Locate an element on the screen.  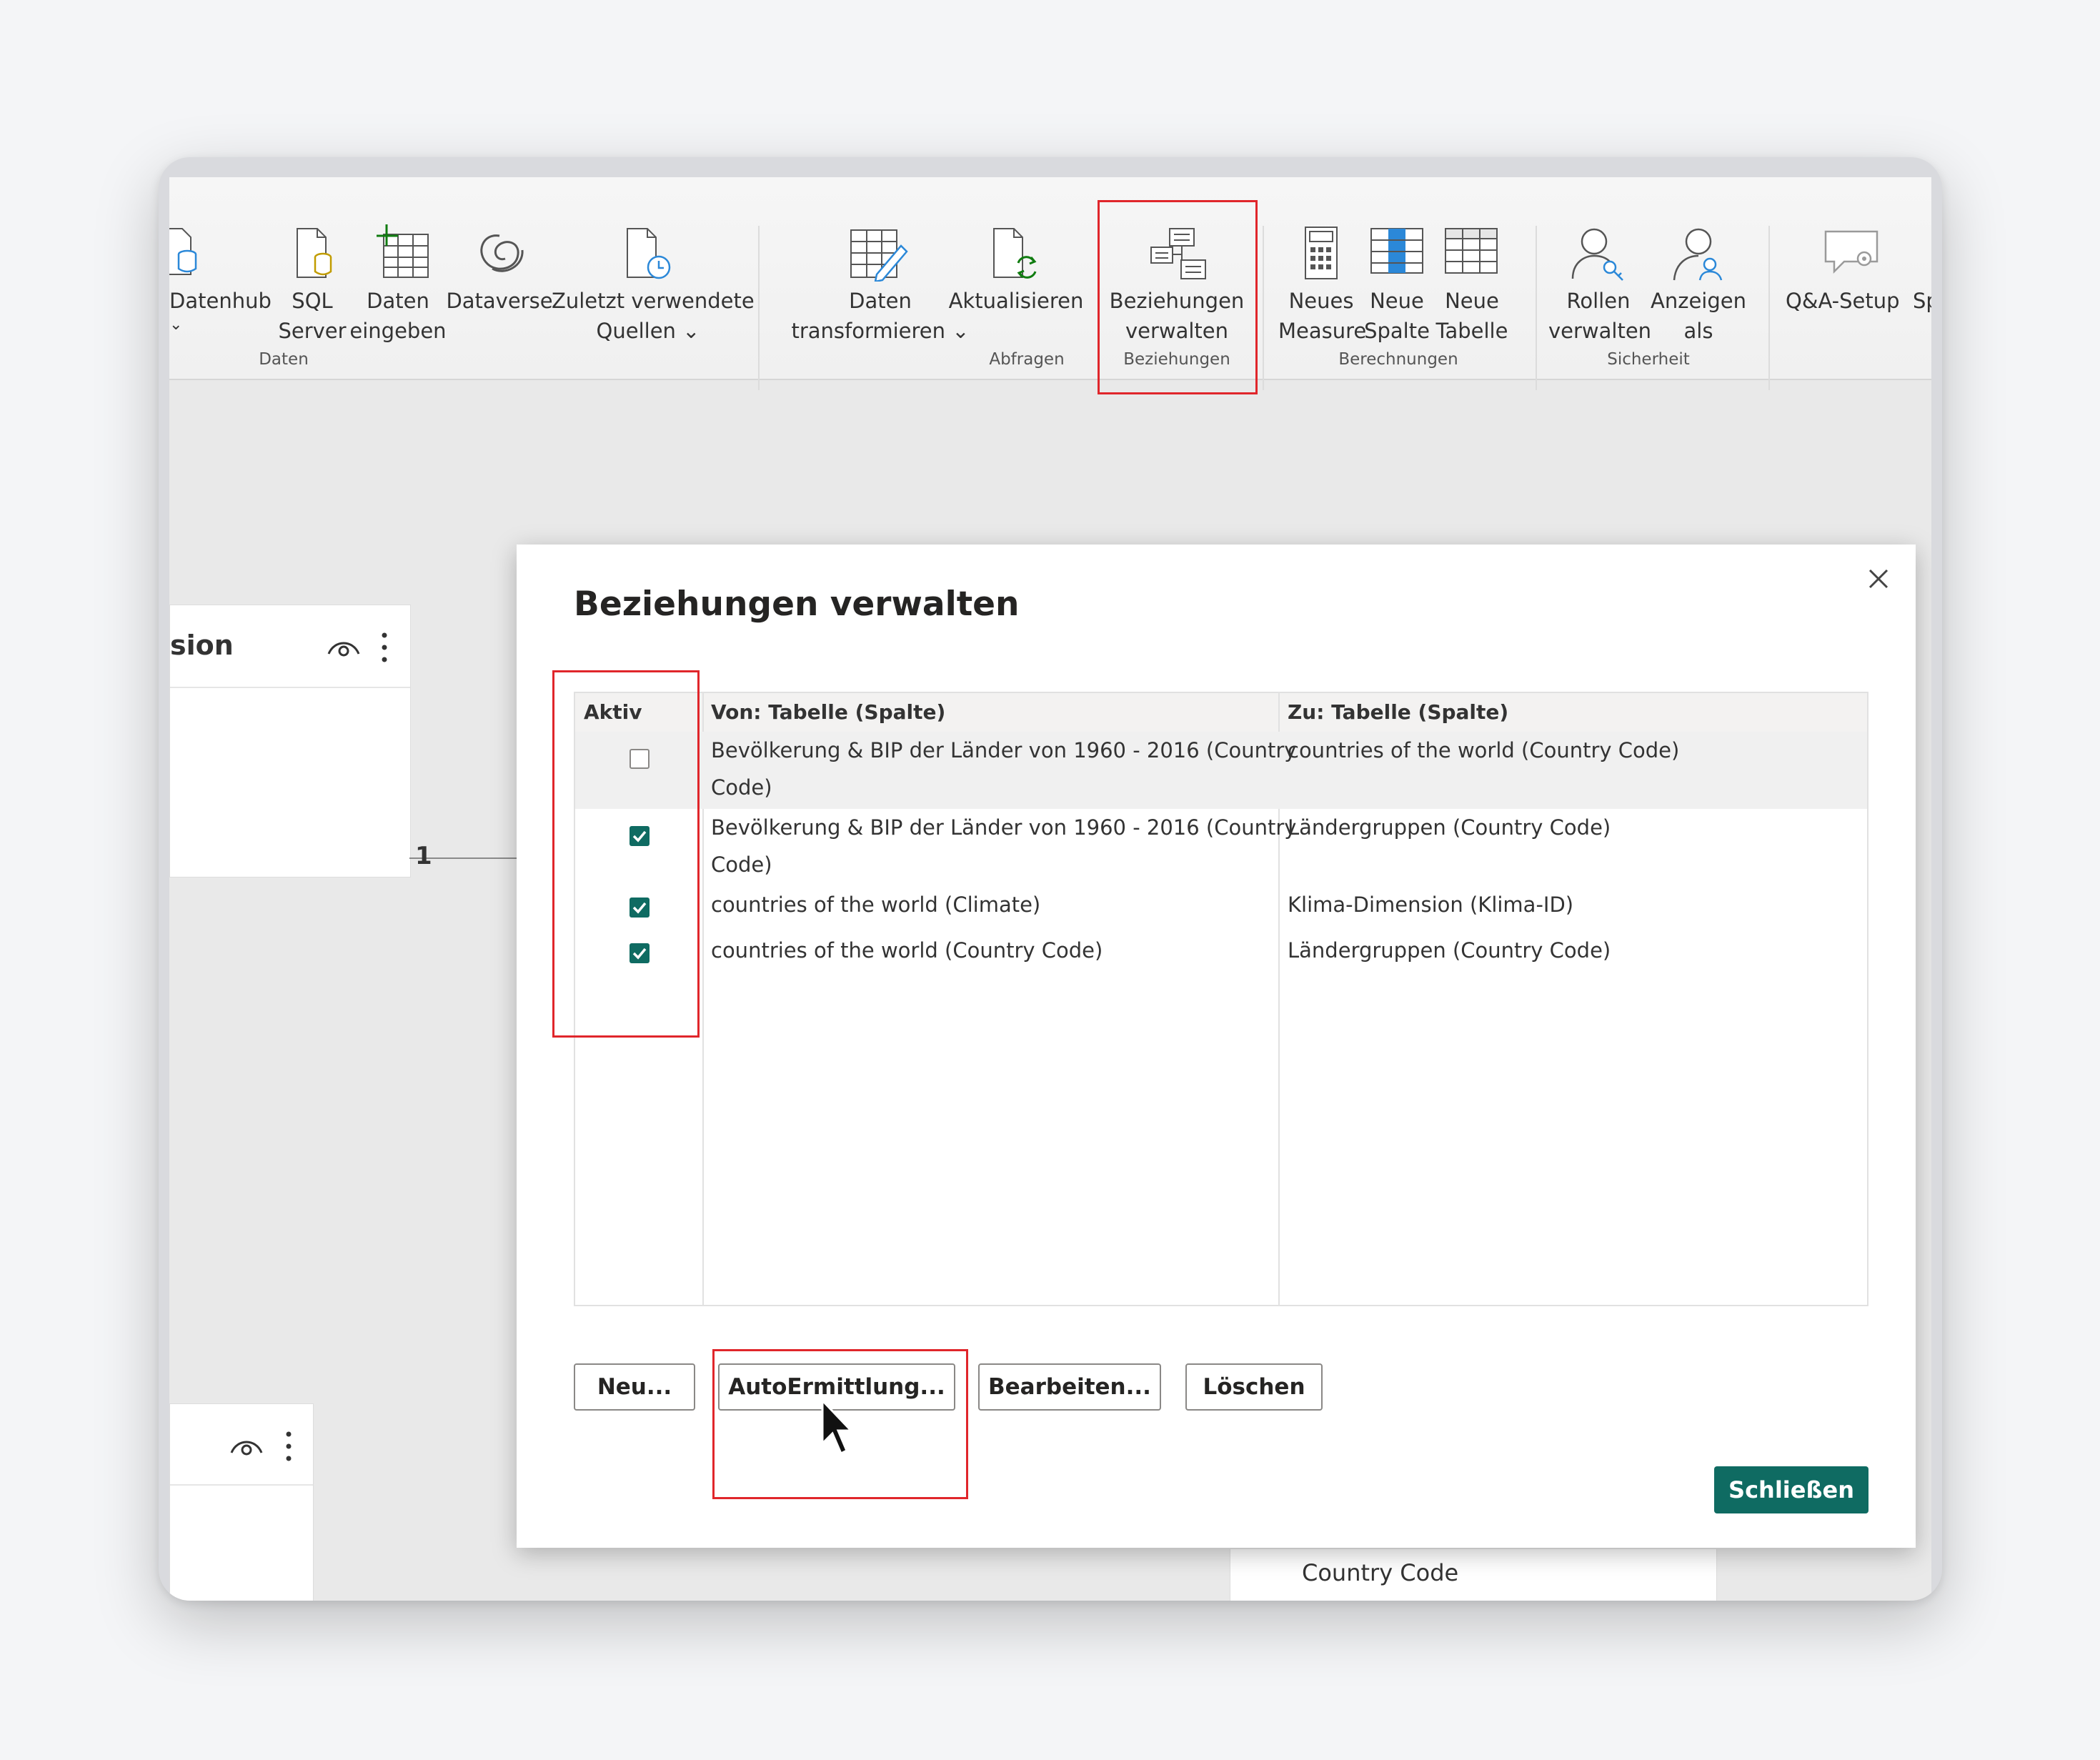
datenhub-dropdown-icon: ⌄ is located at coordinates (176, 325).